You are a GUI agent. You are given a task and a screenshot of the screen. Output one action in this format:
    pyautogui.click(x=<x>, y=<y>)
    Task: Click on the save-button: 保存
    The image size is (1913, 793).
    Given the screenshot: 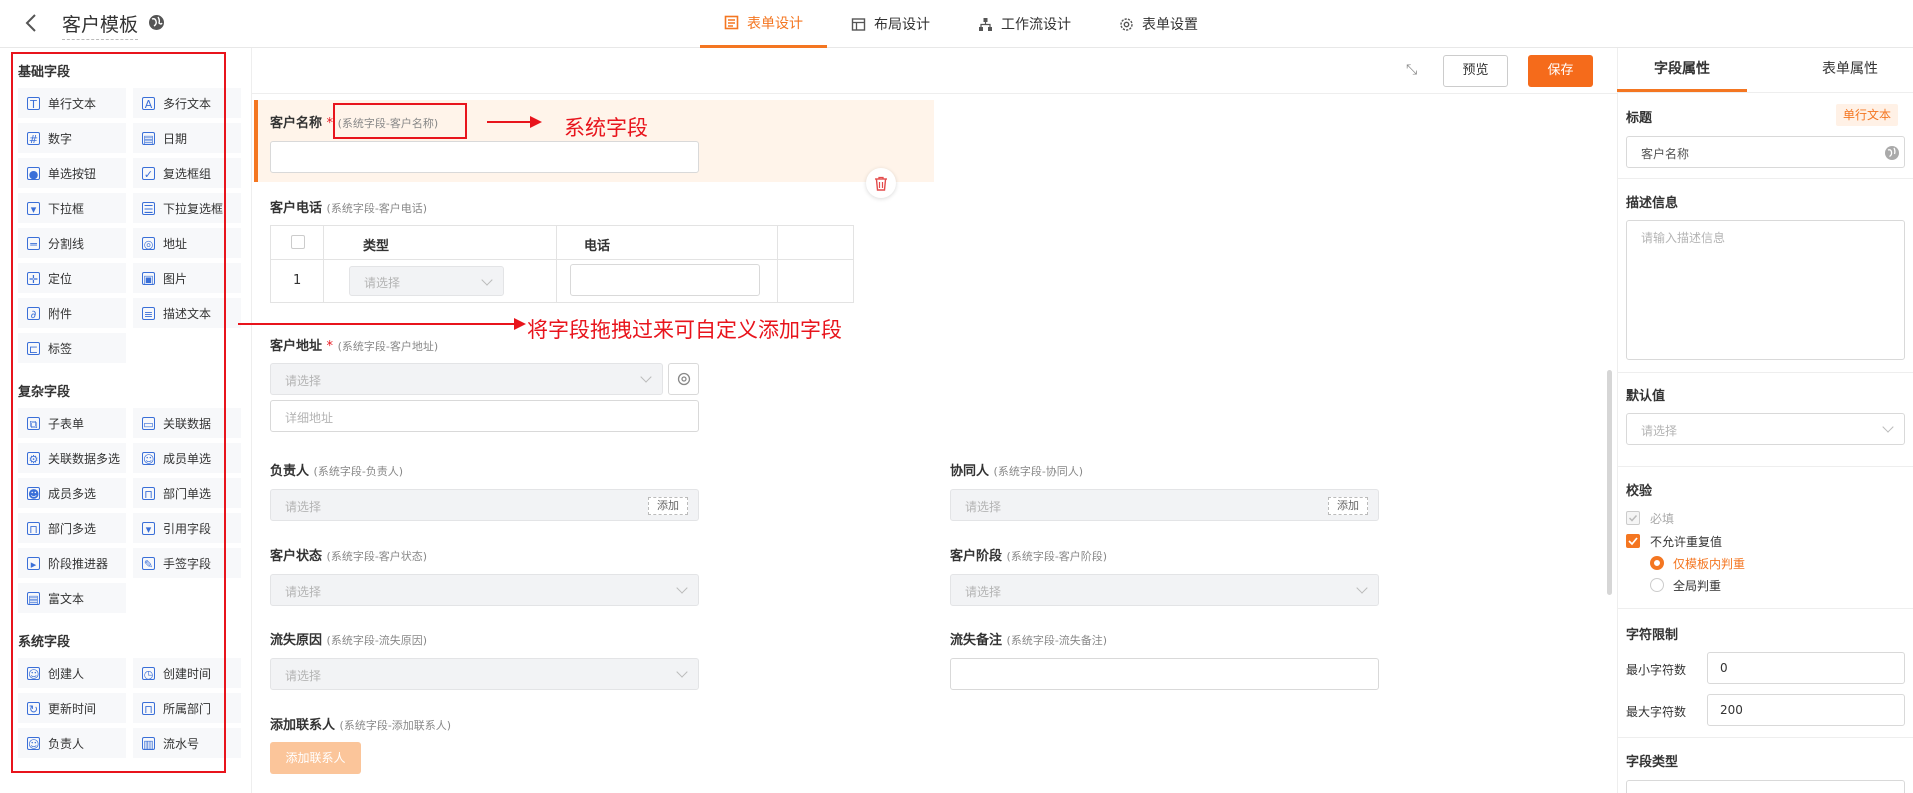 What is the action you would take?
    pyautogui.click(x=1560, y=71)
    